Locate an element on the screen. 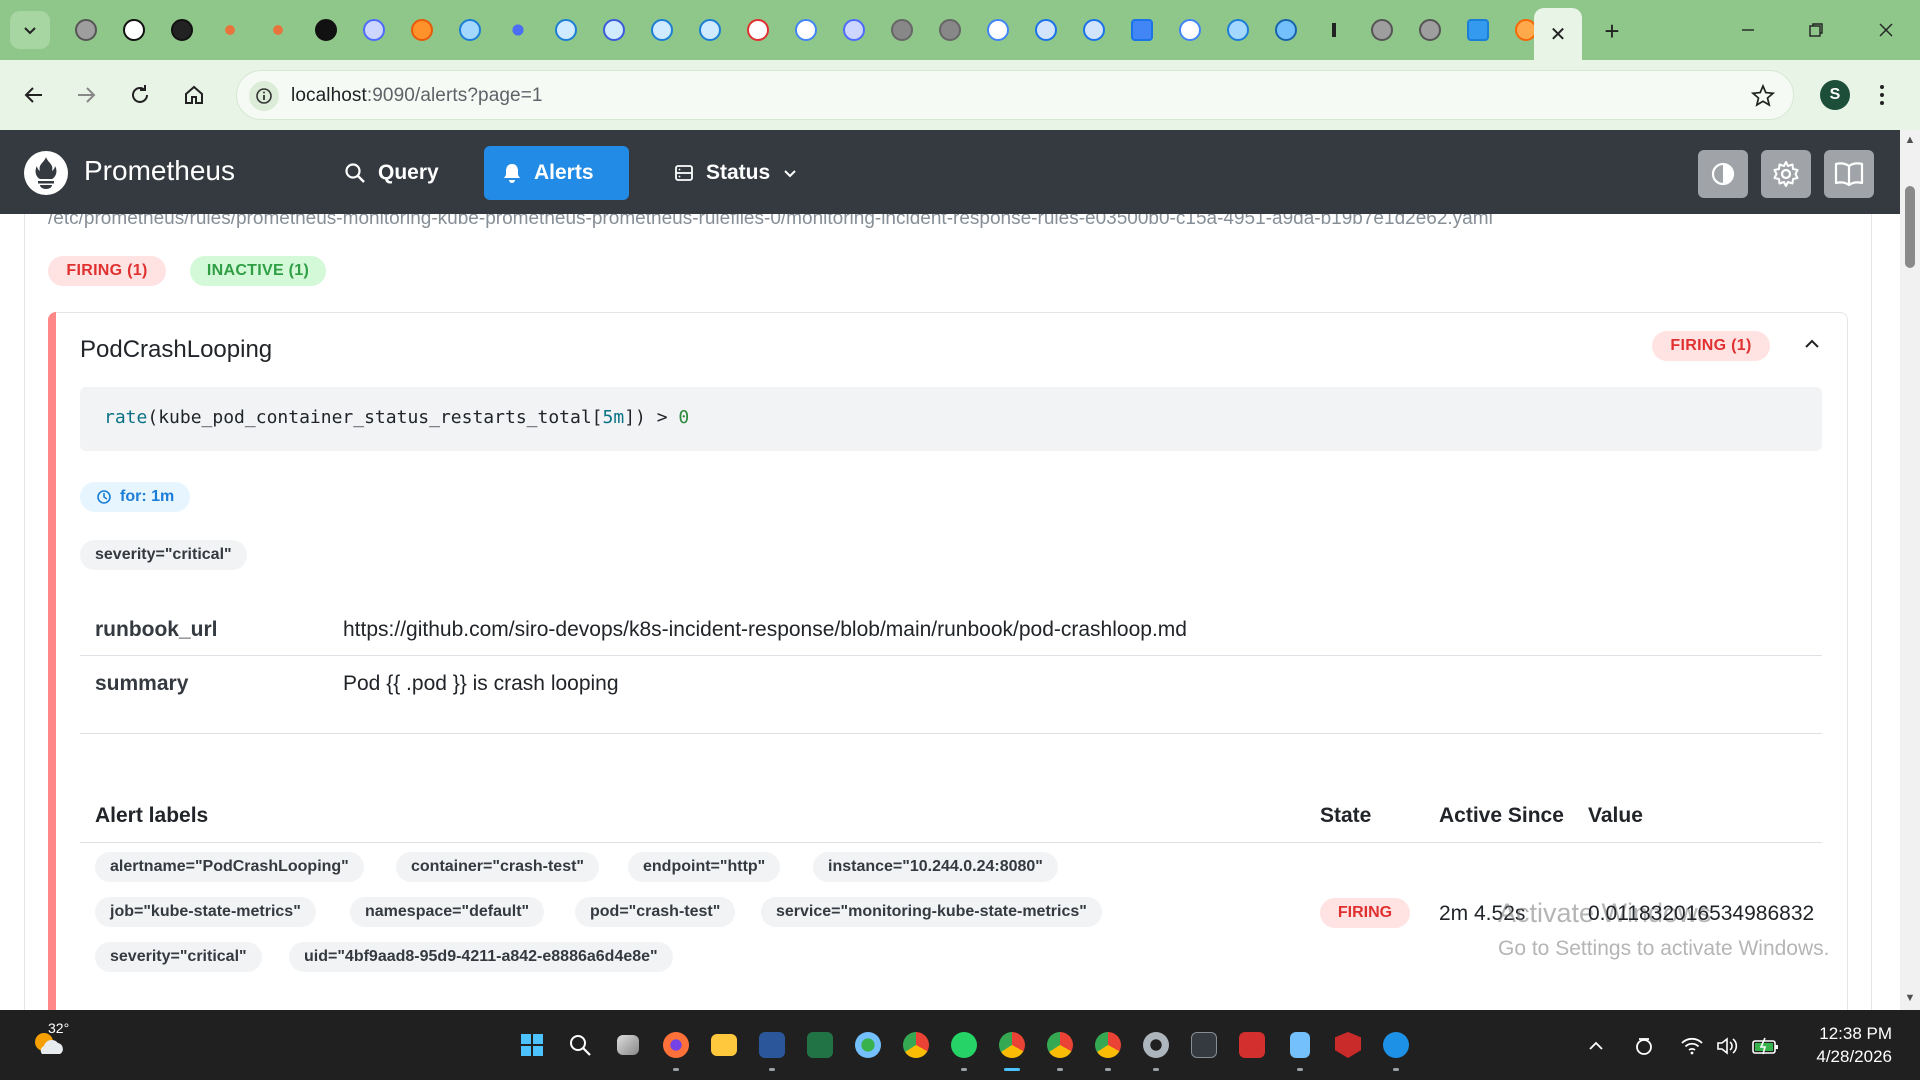 This screenshot has width=1920, height=1080. forward-button is located at coordinates (86, 95).